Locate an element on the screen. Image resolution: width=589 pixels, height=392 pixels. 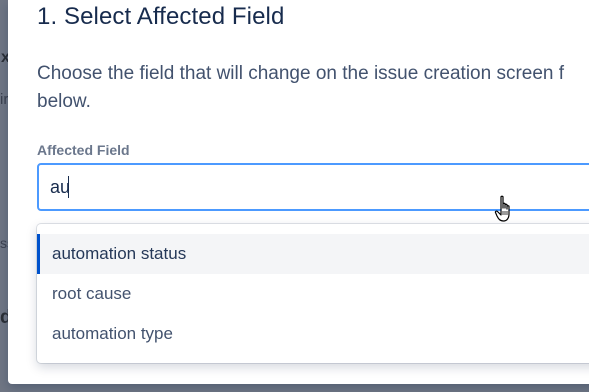
dropdown-option-automation-status: automation status is located at coordinates (313, 254).